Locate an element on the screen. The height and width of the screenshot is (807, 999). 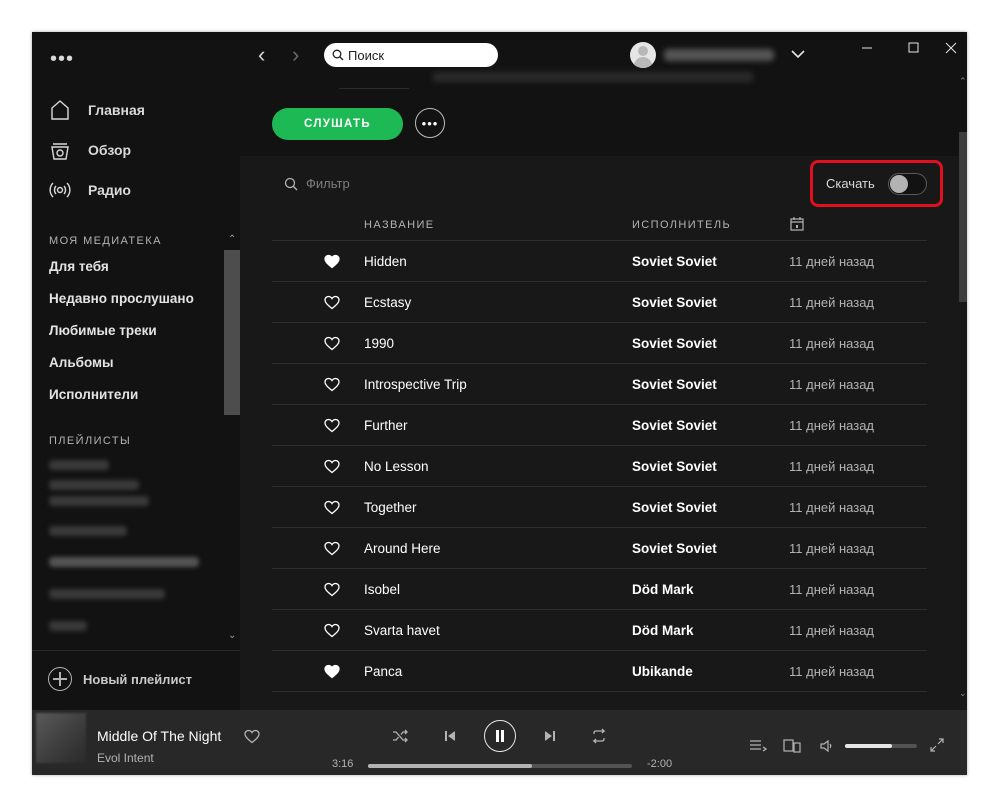
track-title: Further is located at coordinates (386, 425).